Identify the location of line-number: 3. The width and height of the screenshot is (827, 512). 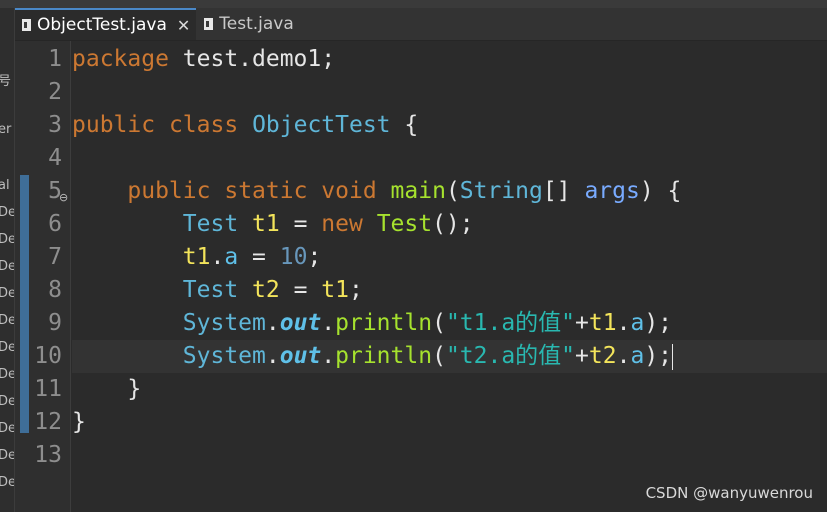
(55, 125).